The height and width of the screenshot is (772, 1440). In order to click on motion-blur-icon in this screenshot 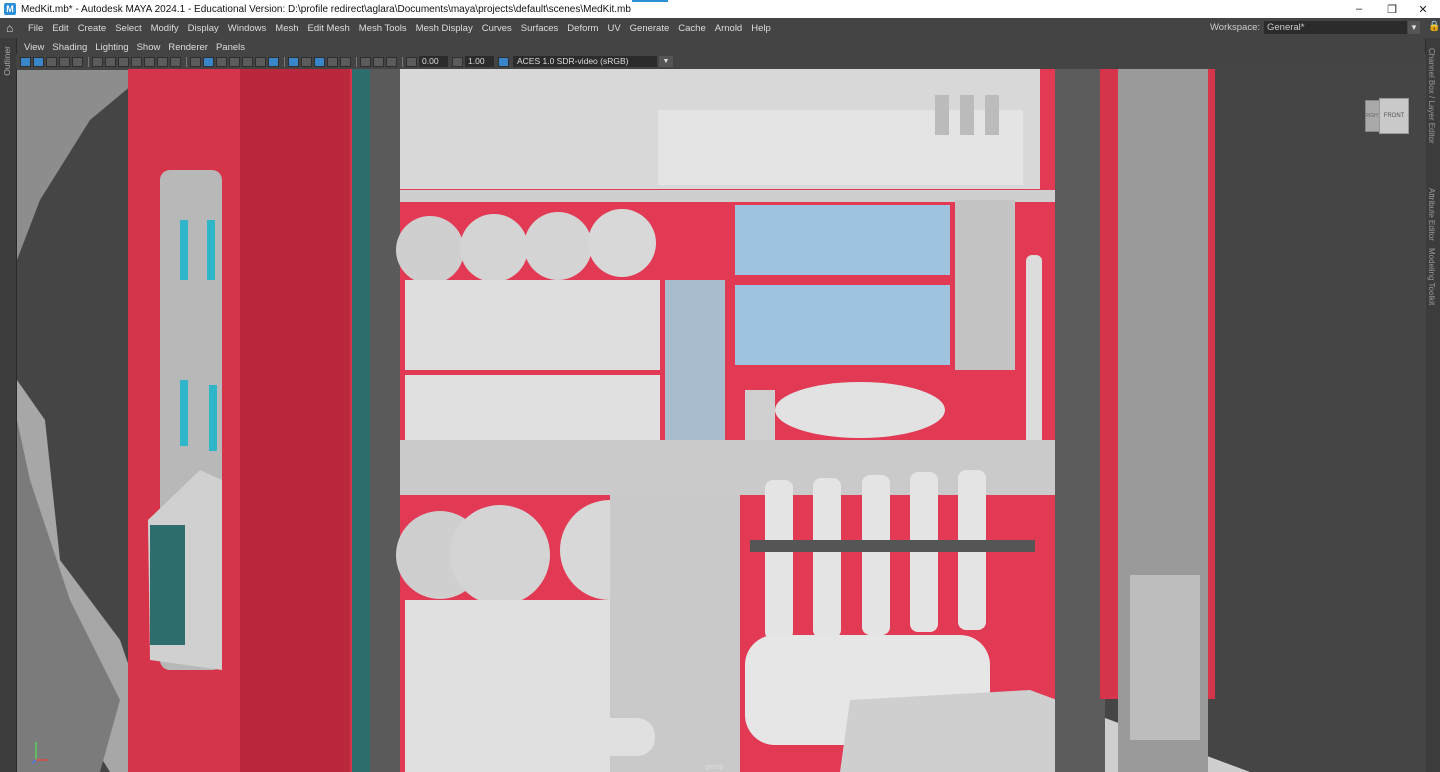, I will do `click(293, 61)`.